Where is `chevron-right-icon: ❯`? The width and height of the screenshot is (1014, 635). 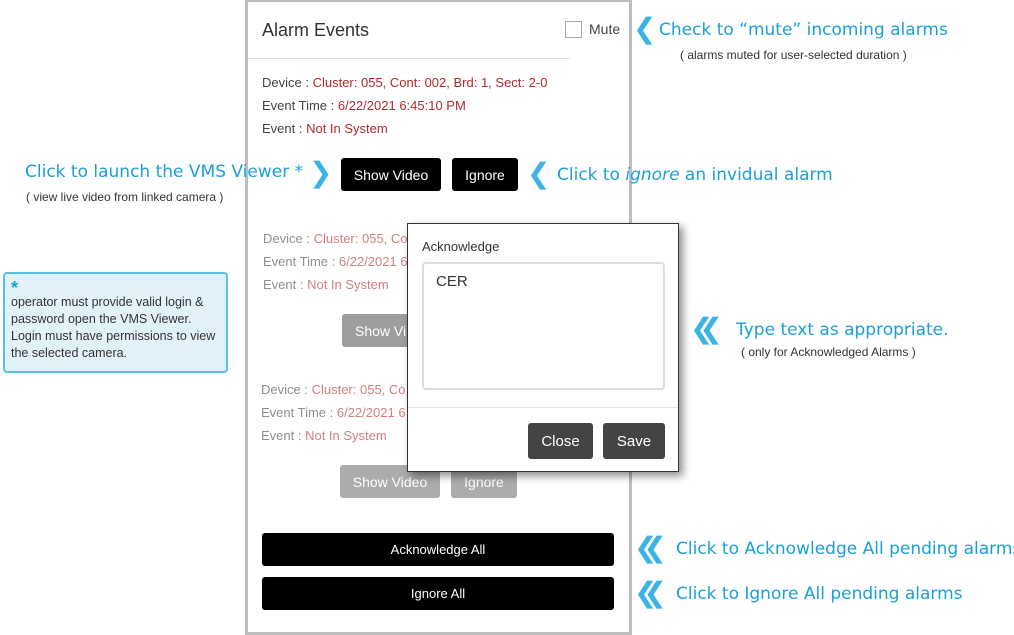 chevron-right-icon: ❯ is located at coordinates (321, 172).